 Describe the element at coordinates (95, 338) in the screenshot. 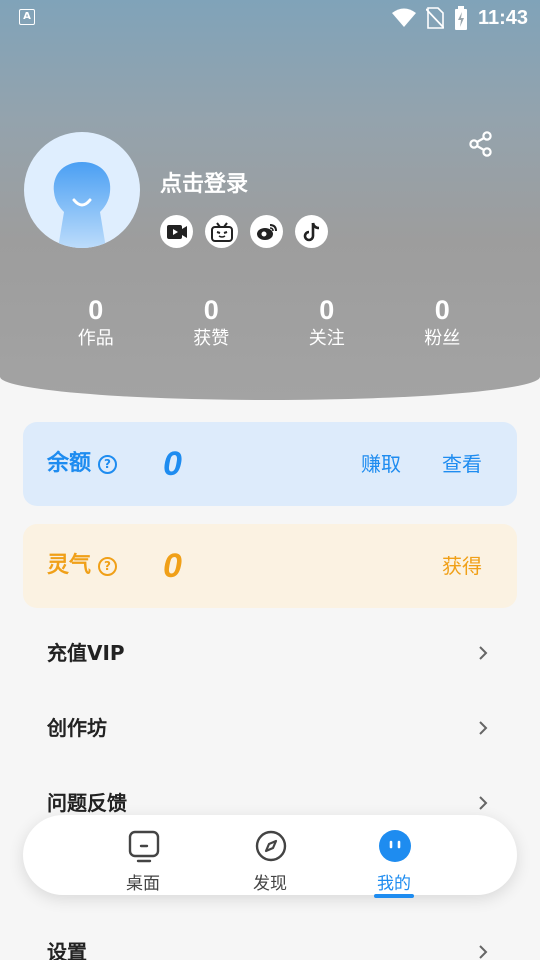

I see `stat-label: 作品` at that location.